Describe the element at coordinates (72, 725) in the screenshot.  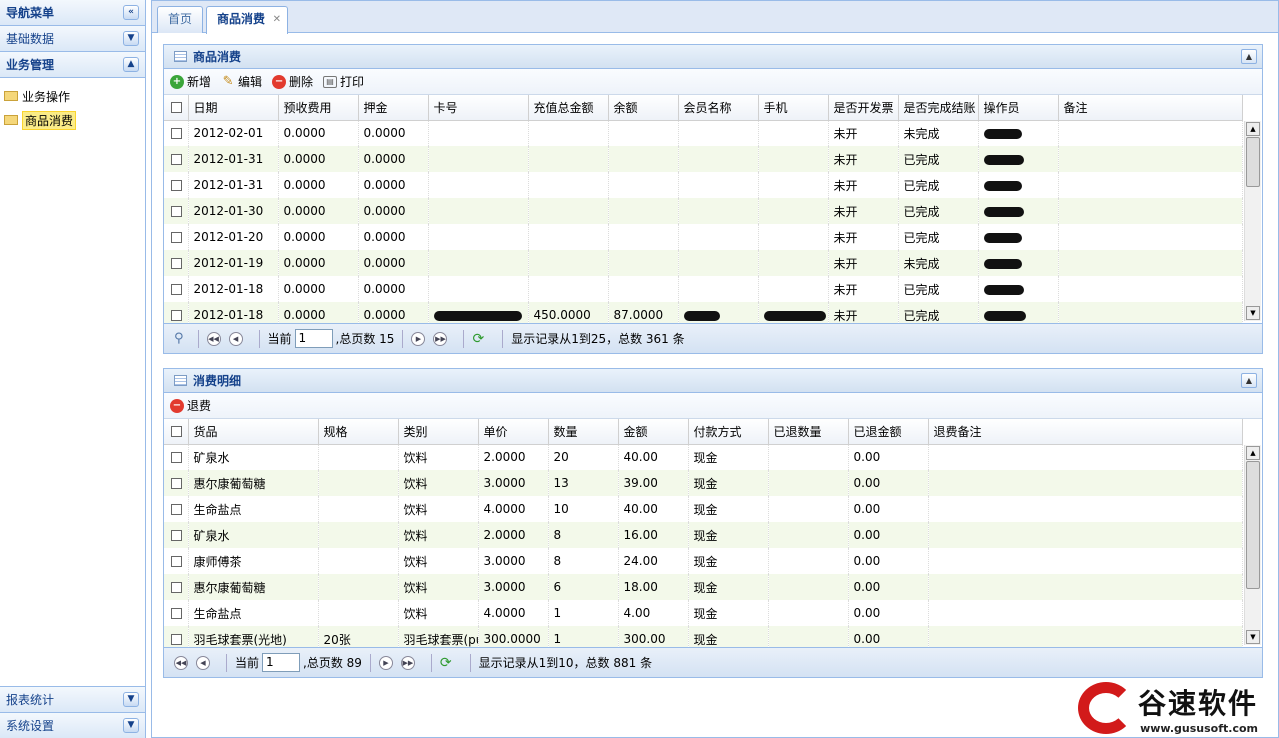
I see `section-system-settings: 系统设置 ▼` at that location.